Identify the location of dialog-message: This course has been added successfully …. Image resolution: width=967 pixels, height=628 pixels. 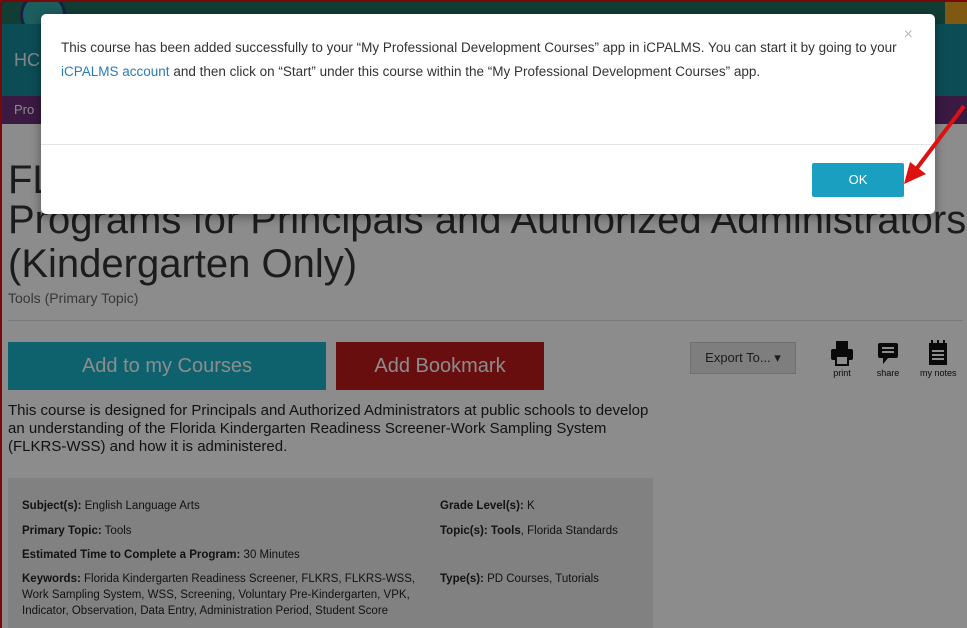
(481, 60).